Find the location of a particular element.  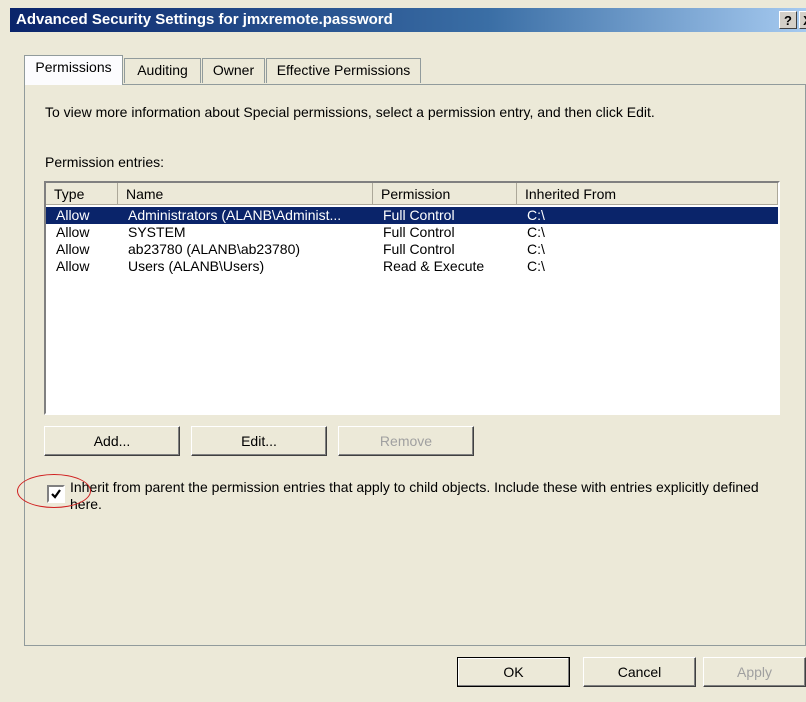

entry-name: Users (ALANB\Users) is located at coordinates (196, 266).